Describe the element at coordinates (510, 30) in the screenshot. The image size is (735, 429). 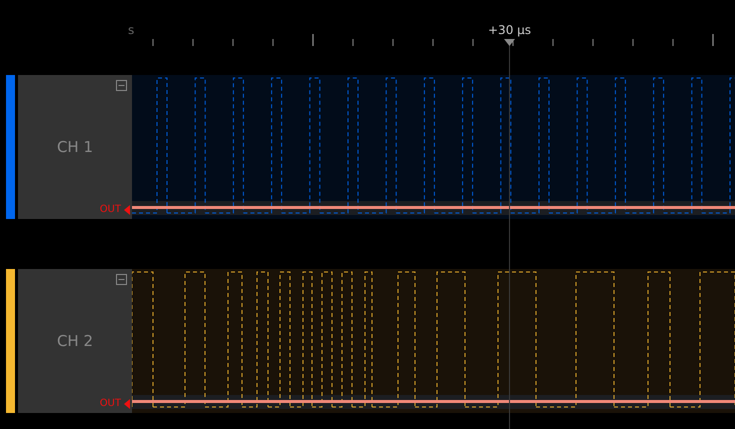
I see `time-label: +30 µs` at that location.